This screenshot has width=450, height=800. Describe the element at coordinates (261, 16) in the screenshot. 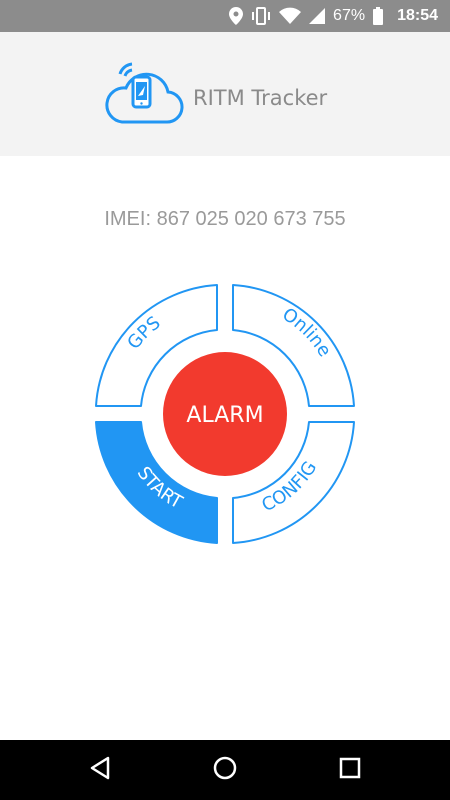

I see `vibrate-icon` at that location.